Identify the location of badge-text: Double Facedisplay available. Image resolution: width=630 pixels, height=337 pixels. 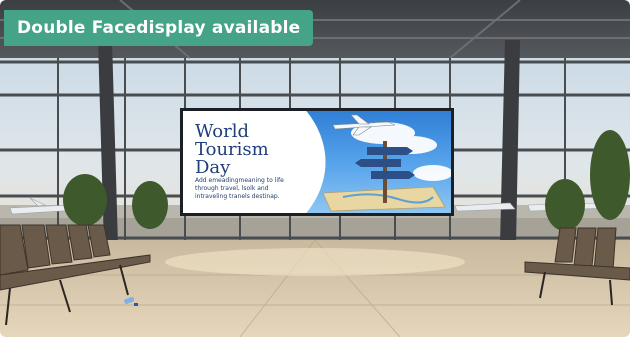
(159, 28).